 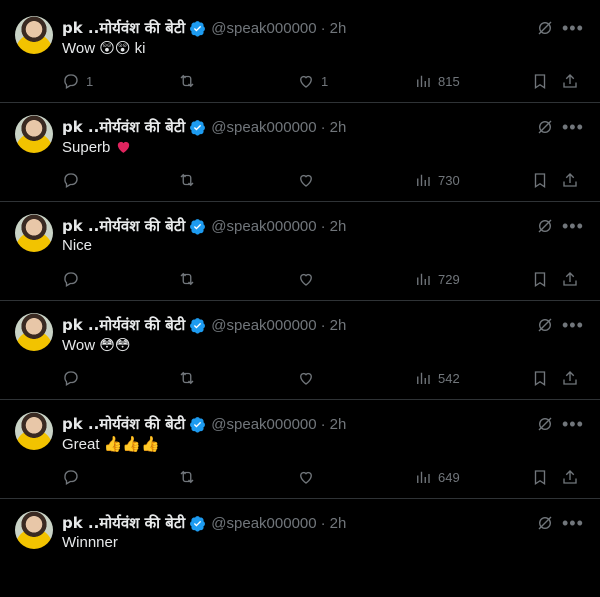 What do you see at coordinates (449, 180) in the screenshot?
I see `view-count: 730` at bounding box center [449, 180].